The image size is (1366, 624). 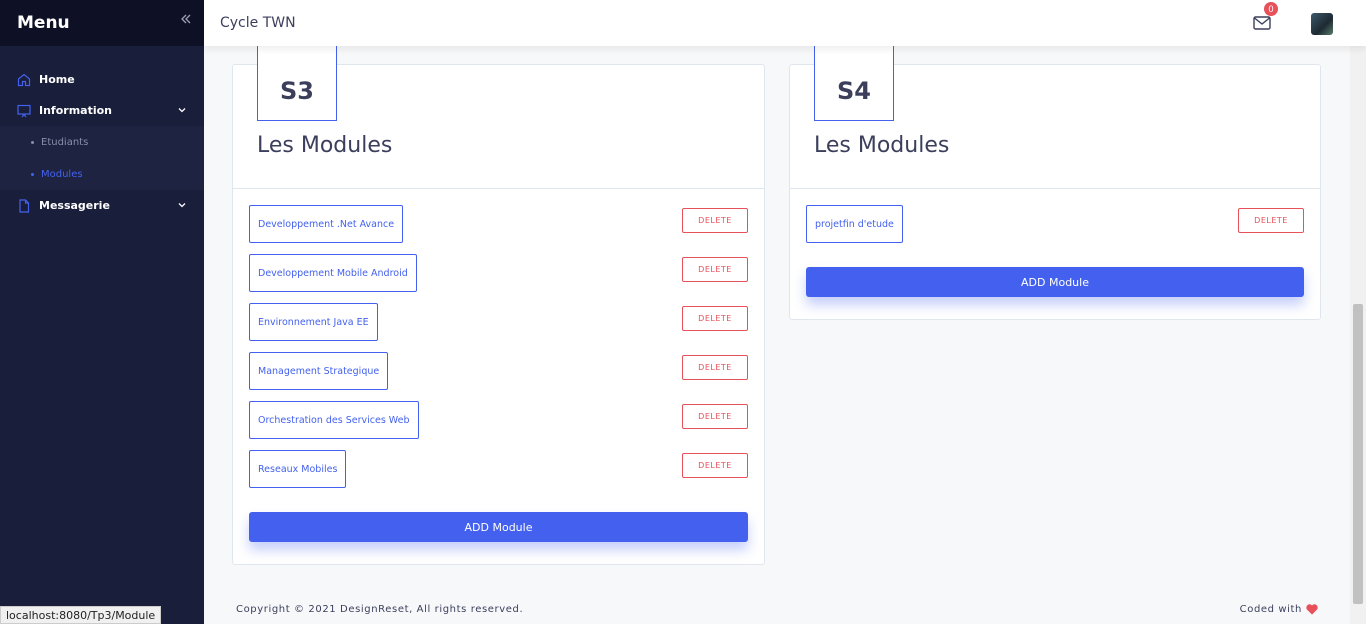 What do you see at coordinates (498, 117) in the screenshot?
I see `card-header: S3 Les Modules` at bounding box center [498, 117].